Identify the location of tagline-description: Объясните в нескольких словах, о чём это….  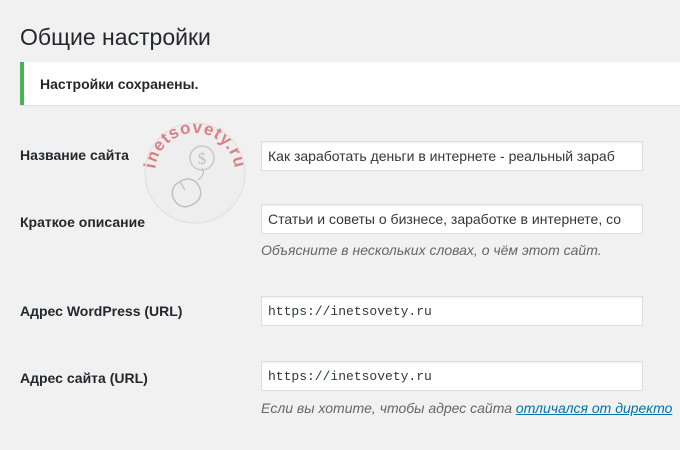
(431, 250).